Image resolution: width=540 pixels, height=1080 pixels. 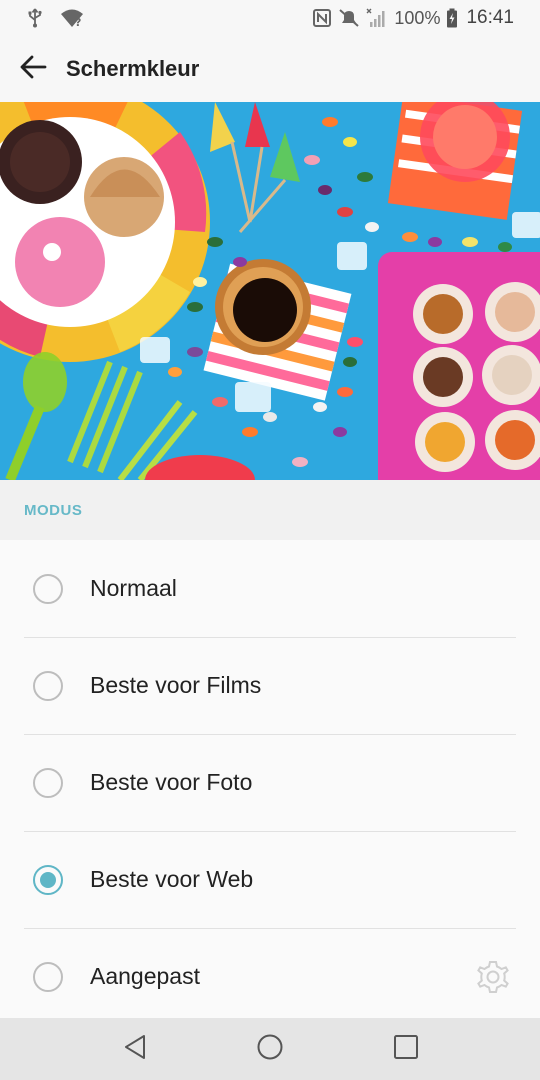 What do you see at coordinates (270, 69) in the screenshot?
I see `app-bar: Schermkleur` at bounding box center [270, 69].